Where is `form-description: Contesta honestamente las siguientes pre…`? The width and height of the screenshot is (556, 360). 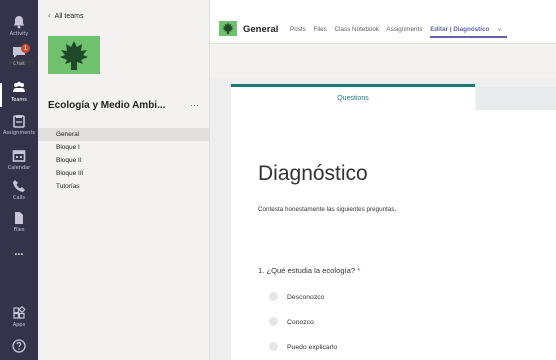 form-description: Contesta honestamente las siguientes pre… is located at coordinates (327, 209).